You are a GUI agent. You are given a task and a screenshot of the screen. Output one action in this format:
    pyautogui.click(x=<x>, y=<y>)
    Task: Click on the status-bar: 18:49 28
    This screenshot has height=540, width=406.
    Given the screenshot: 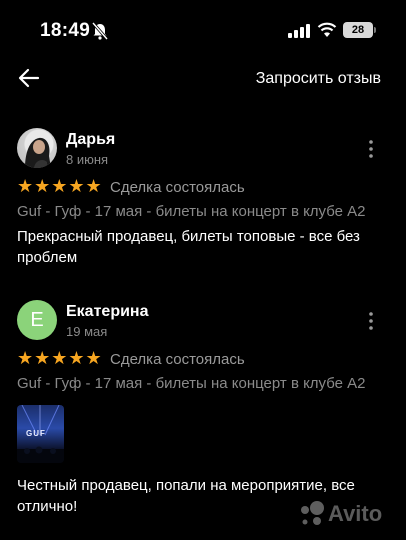 What is the action you would take?
    pyautogui.click(x=203, y=30)
    